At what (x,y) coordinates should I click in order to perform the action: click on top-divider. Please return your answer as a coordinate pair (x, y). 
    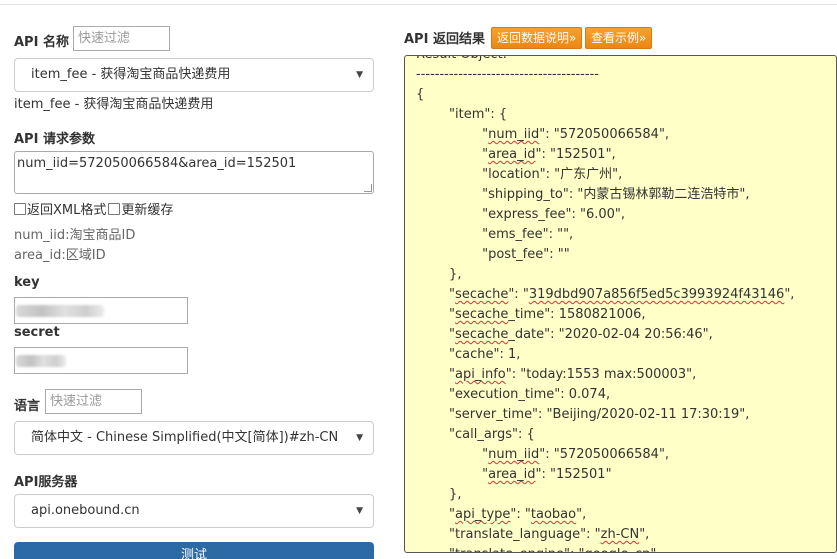
    Looking at the image, I should click on (418, 4).